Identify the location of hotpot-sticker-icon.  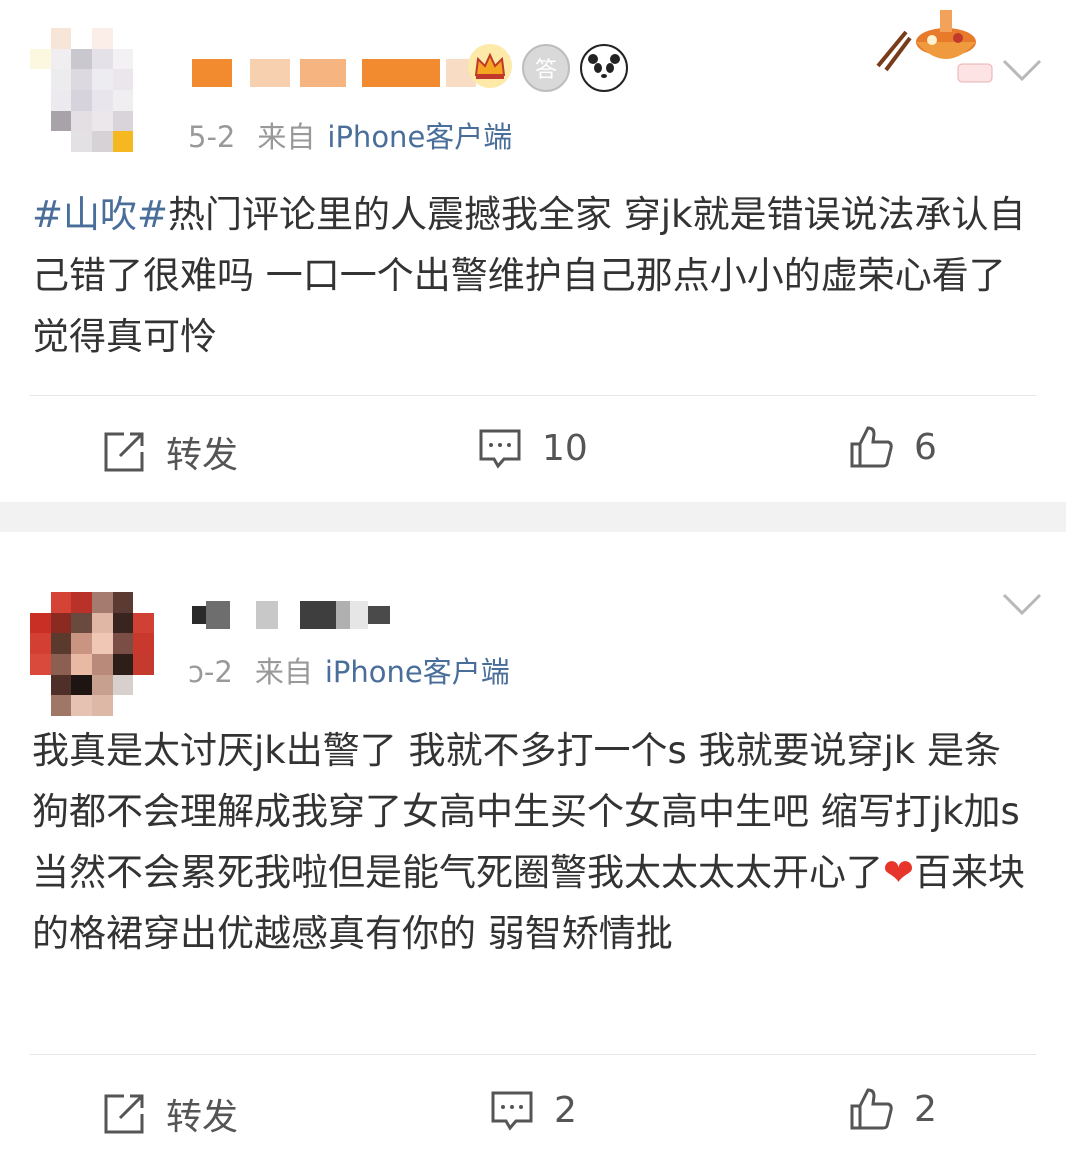
(934, 46).